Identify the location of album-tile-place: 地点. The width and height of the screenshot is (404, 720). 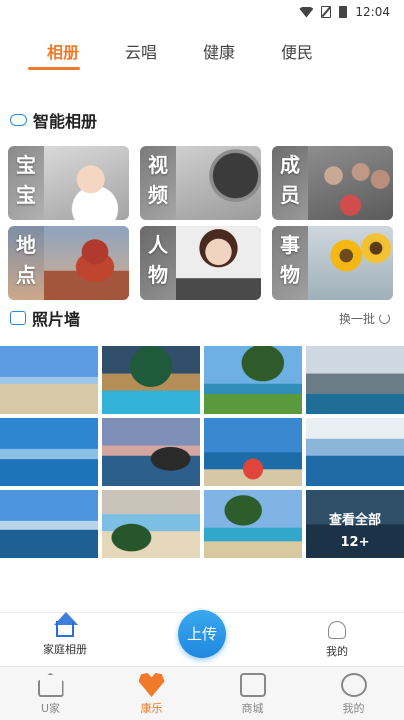
(68, 263).